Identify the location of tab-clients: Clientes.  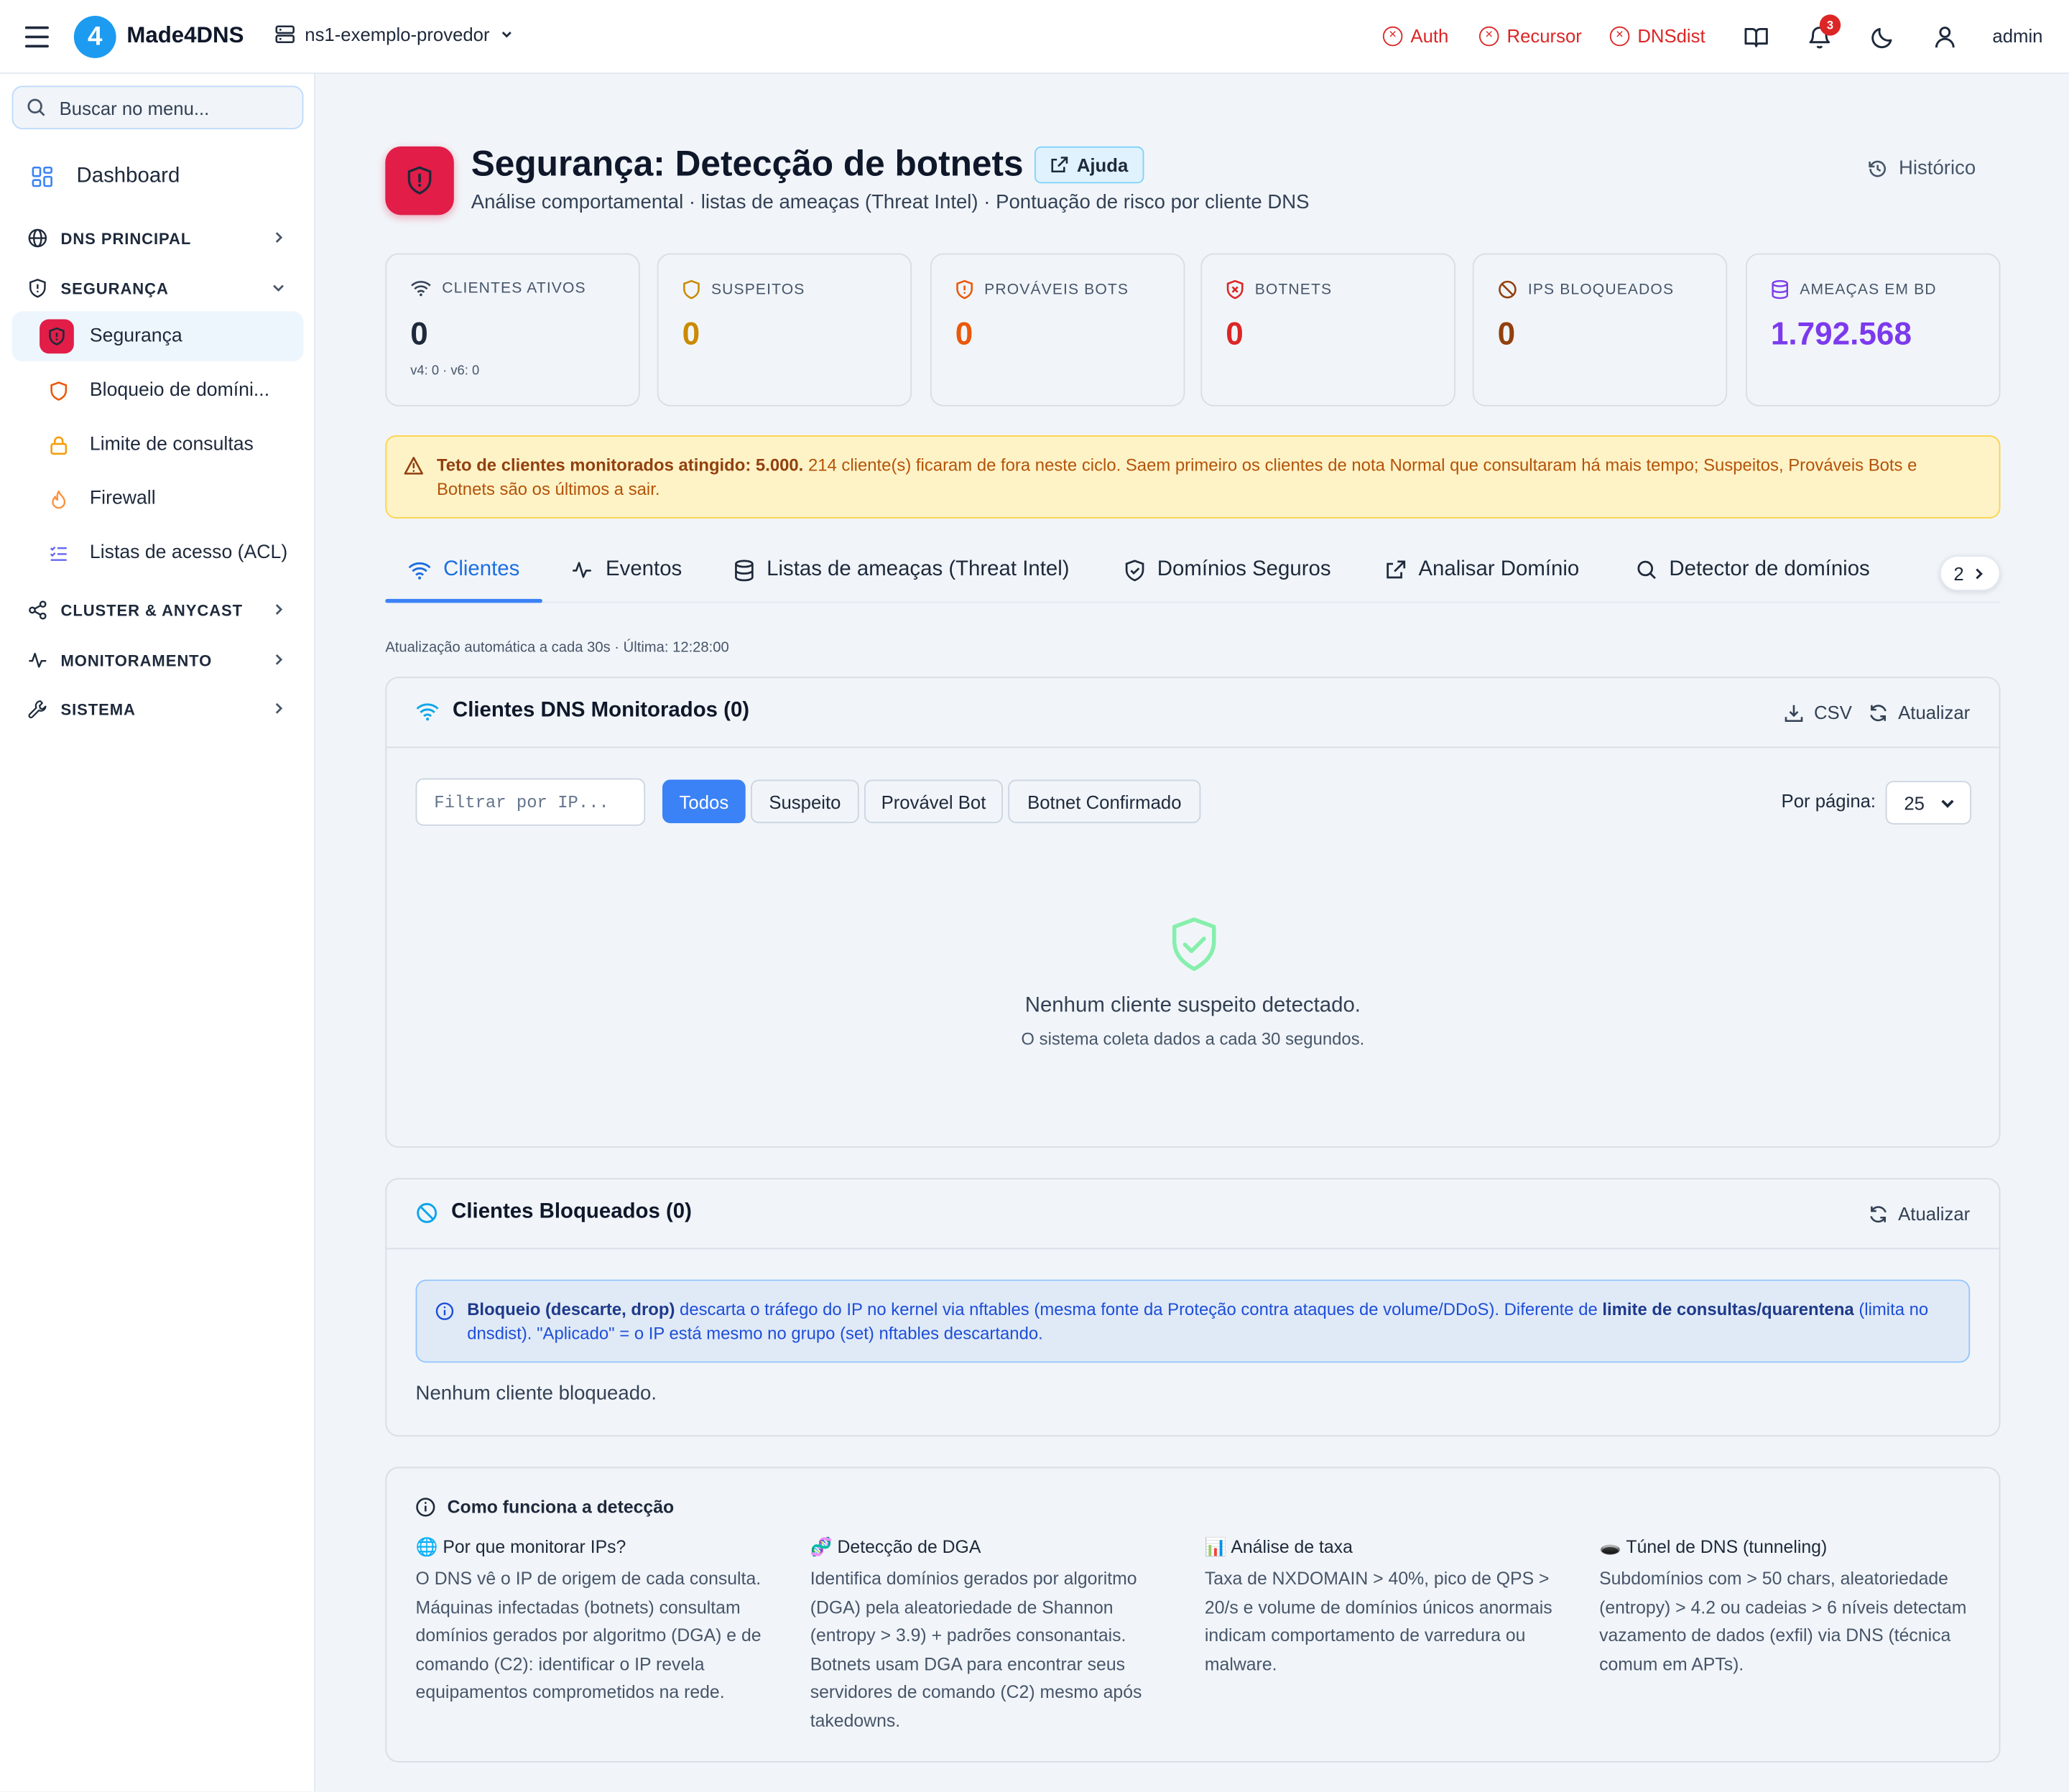
(463, 570).